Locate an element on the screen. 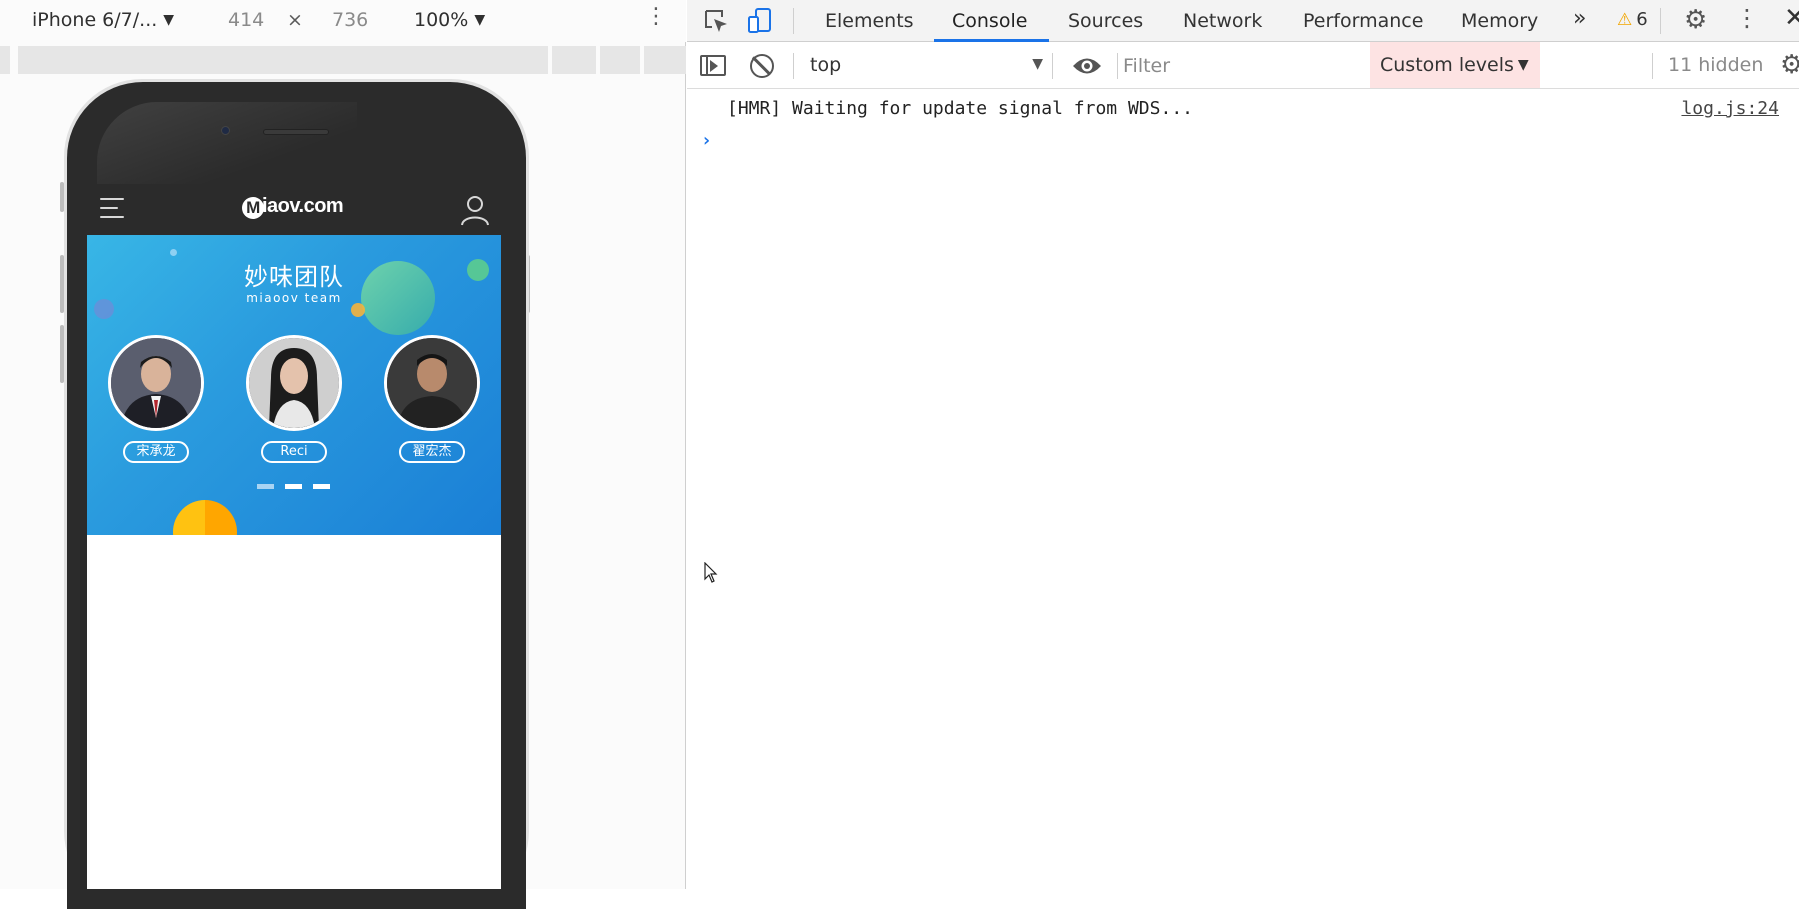 The width and height of the screenshot is (1799, 909). site-logo: Miaov.com is located at coordinates (293, 207).